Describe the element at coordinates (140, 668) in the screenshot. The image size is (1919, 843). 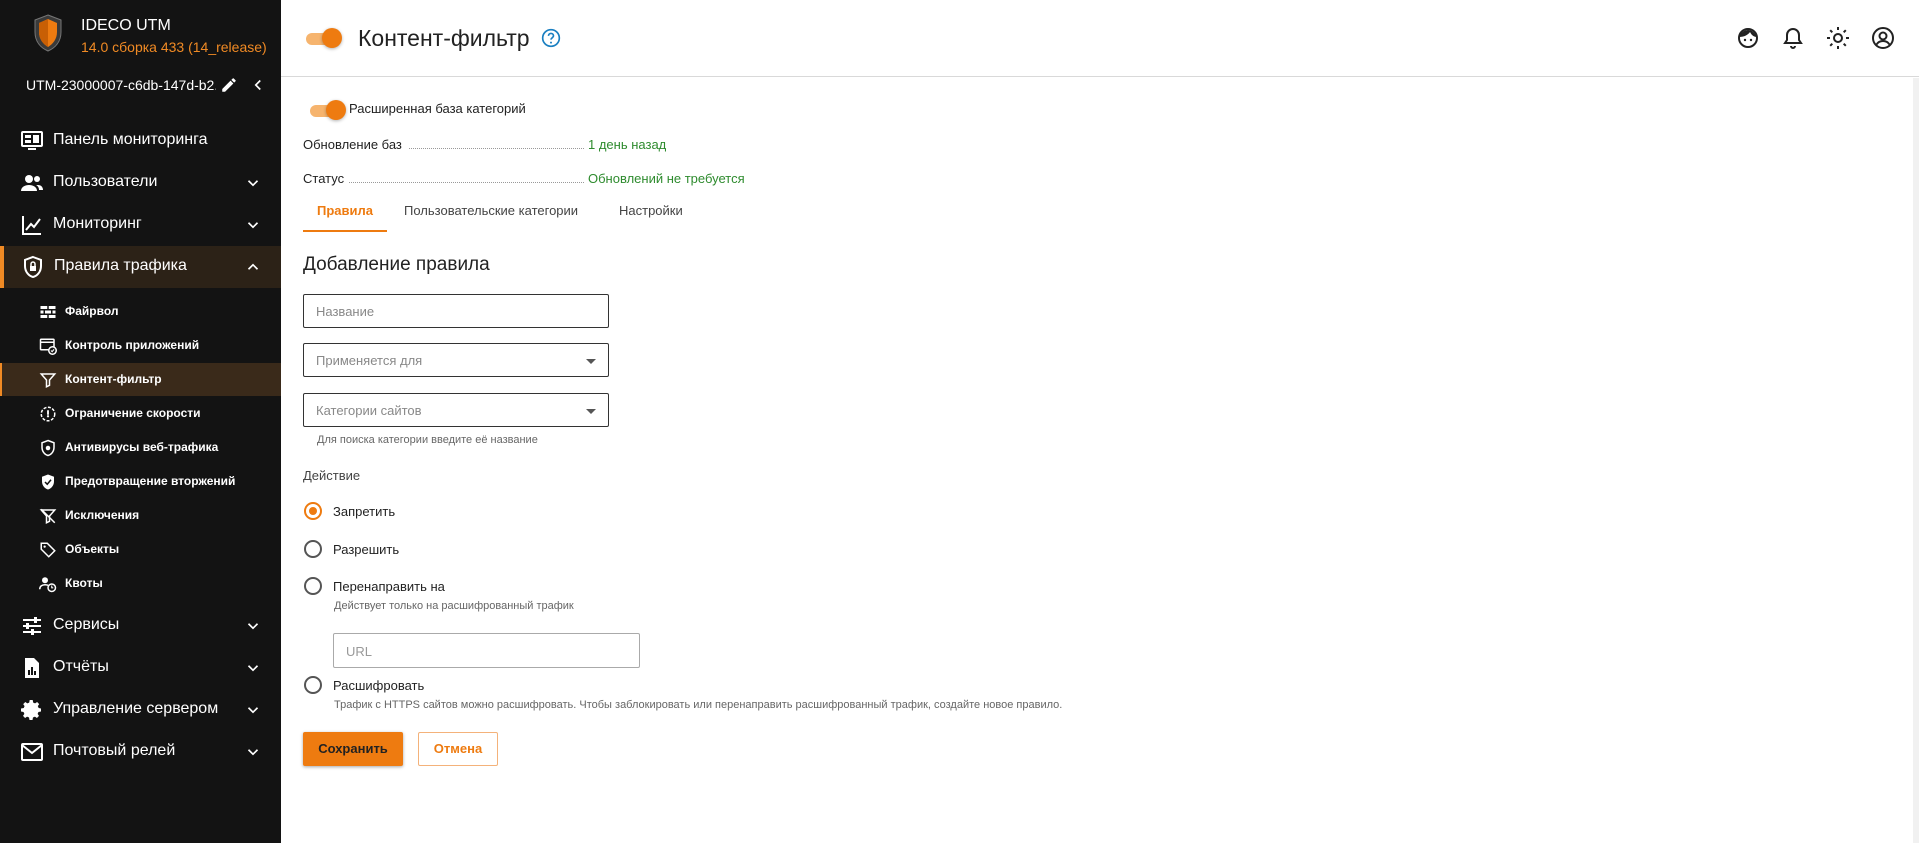
I see `nav-item-reports: Отчёты` at that location.